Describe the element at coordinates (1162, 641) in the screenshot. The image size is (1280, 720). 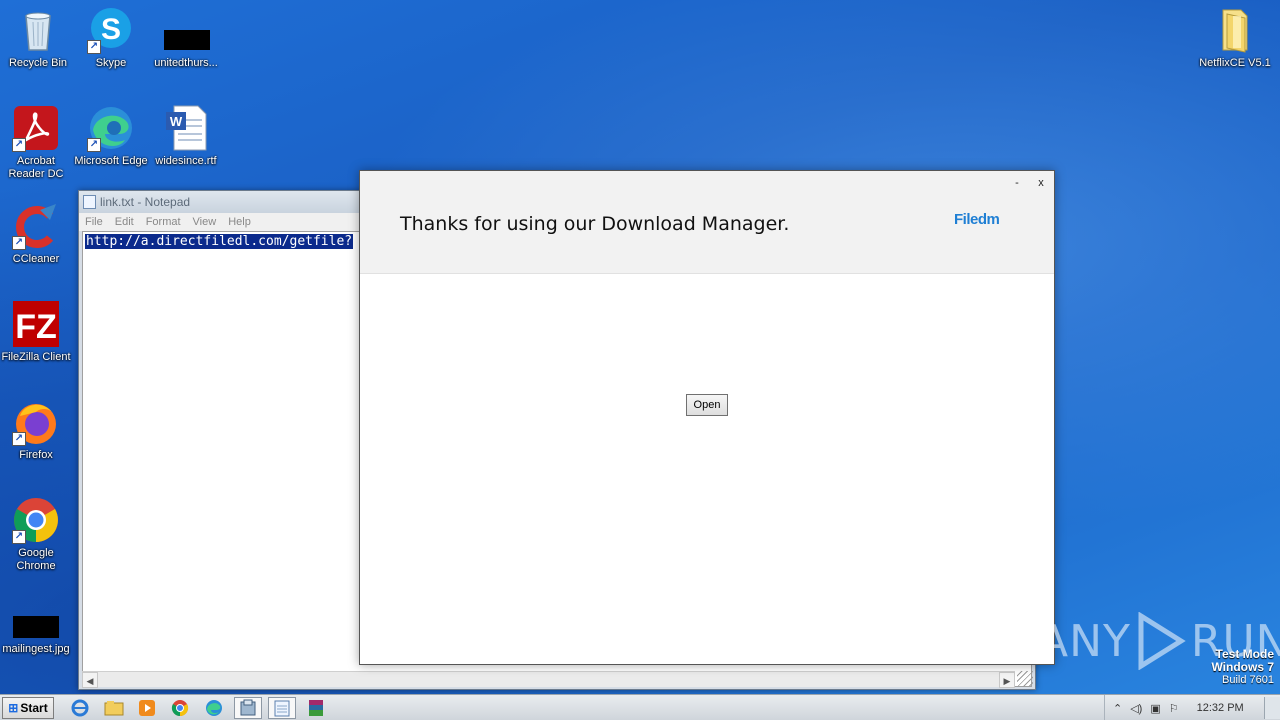
I see `play-icon` at that location.